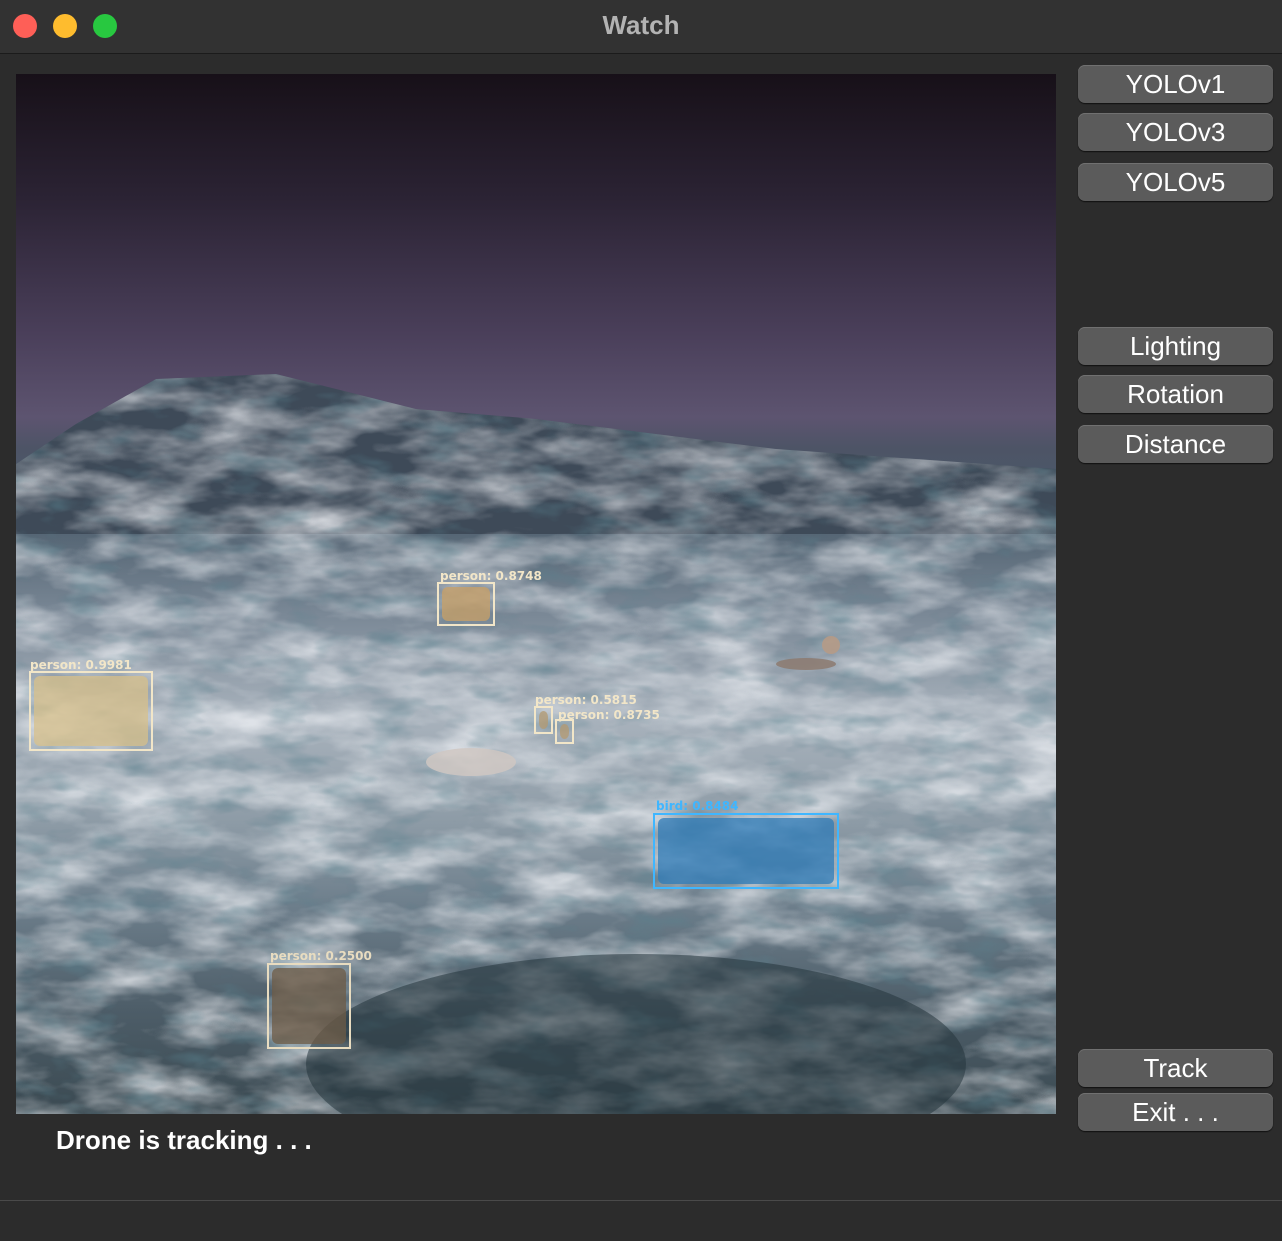  I want to click on track-button: Track, so click(1175, 1068).